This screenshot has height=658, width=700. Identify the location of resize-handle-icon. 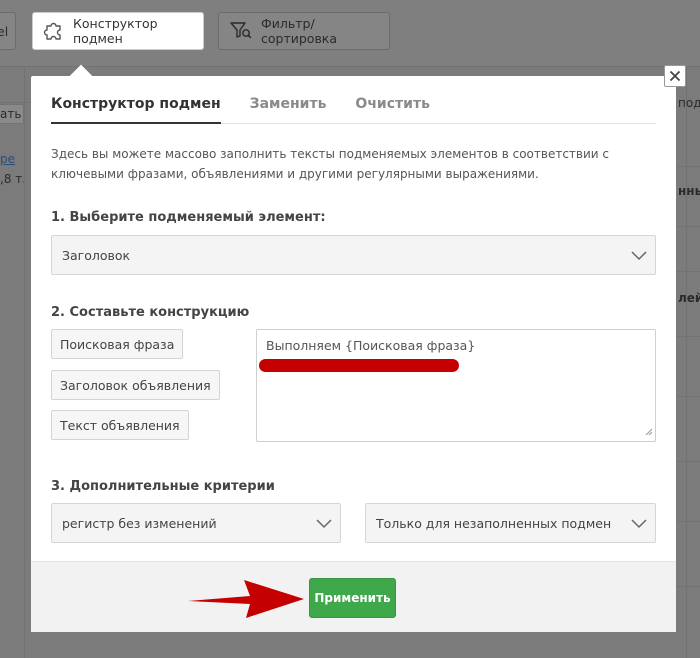
(649, 431).